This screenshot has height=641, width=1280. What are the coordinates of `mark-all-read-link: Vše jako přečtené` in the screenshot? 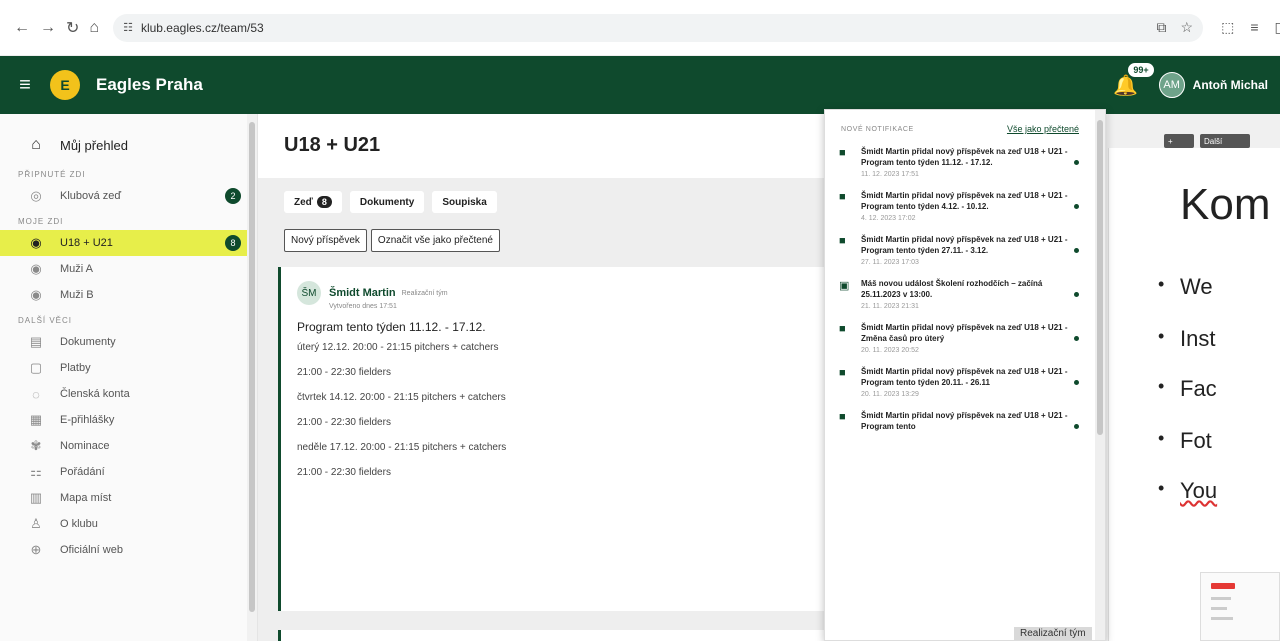 It's located at (1043, 129).